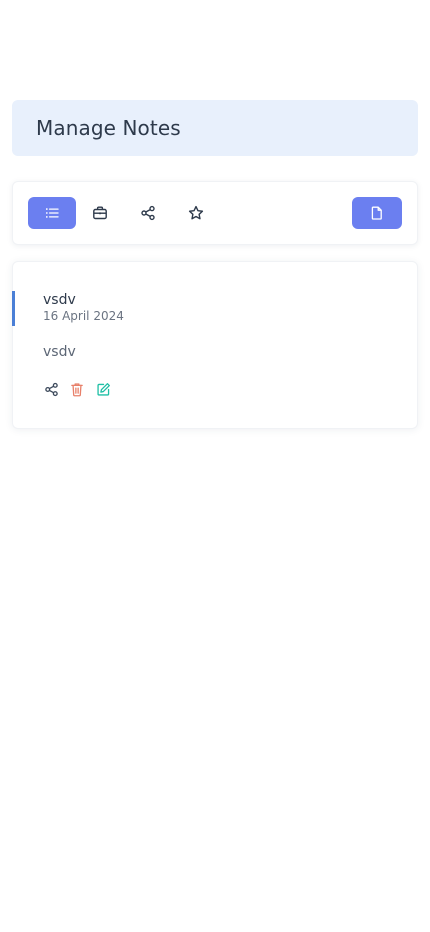 Image resolution: width=430 pixels, height=932 pixels. I want to click on edit-note-button, so click(103, 391).